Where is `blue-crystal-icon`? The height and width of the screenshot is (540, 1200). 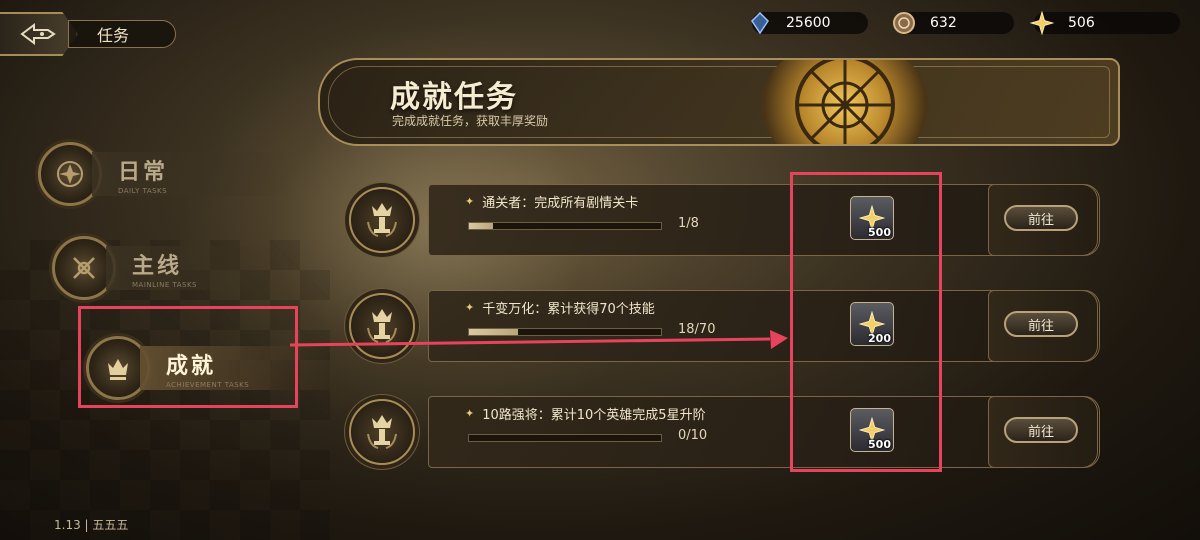
blue-crystal-icon is located at coordinates (760, 23).